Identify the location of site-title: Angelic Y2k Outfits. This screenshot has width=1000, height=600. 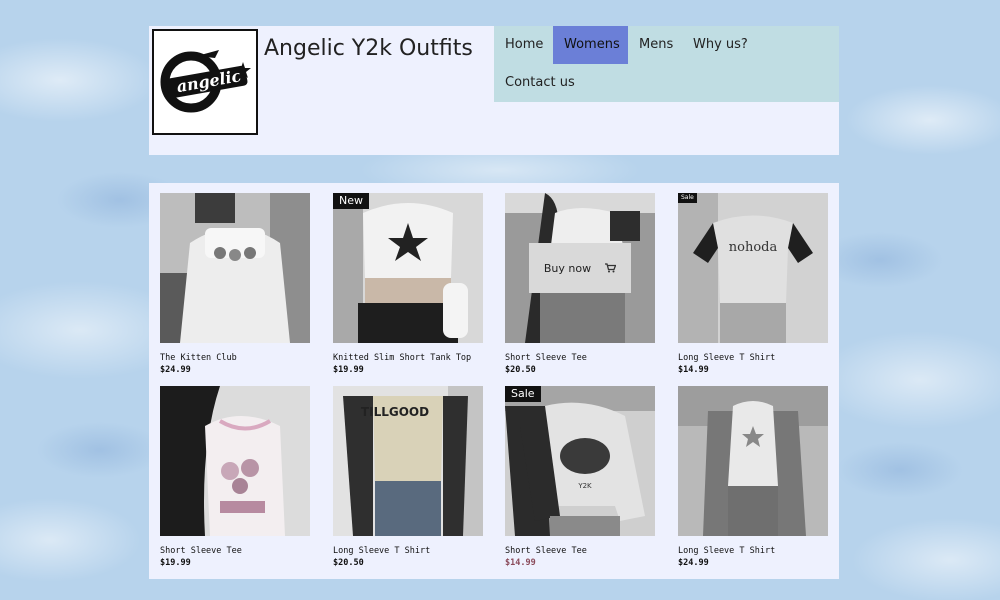
(368, 48).